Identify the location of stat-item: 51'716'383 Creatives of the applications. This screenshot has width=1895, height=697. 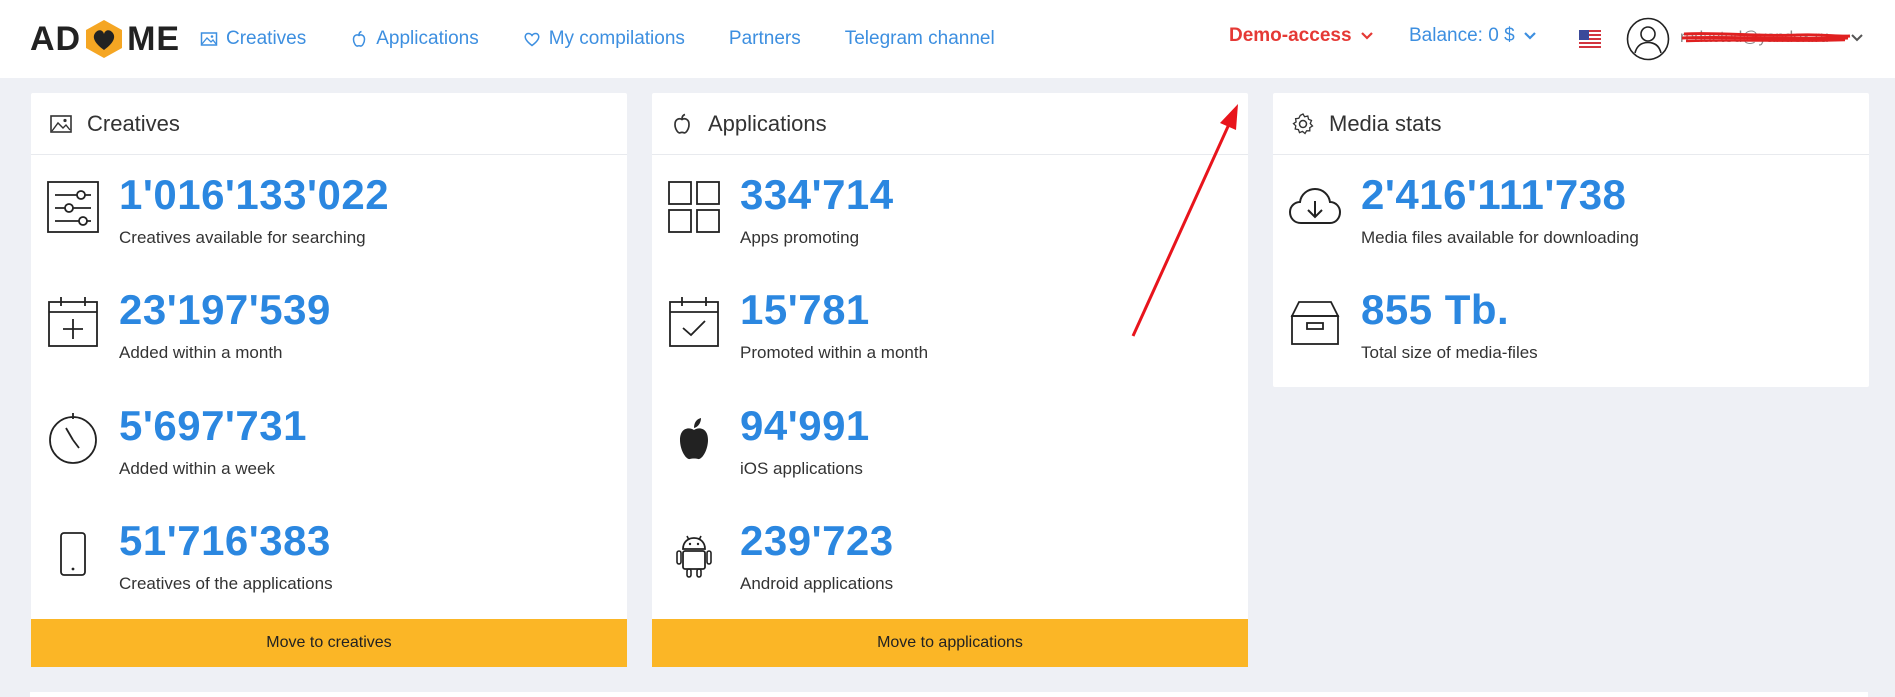
(329, 568).